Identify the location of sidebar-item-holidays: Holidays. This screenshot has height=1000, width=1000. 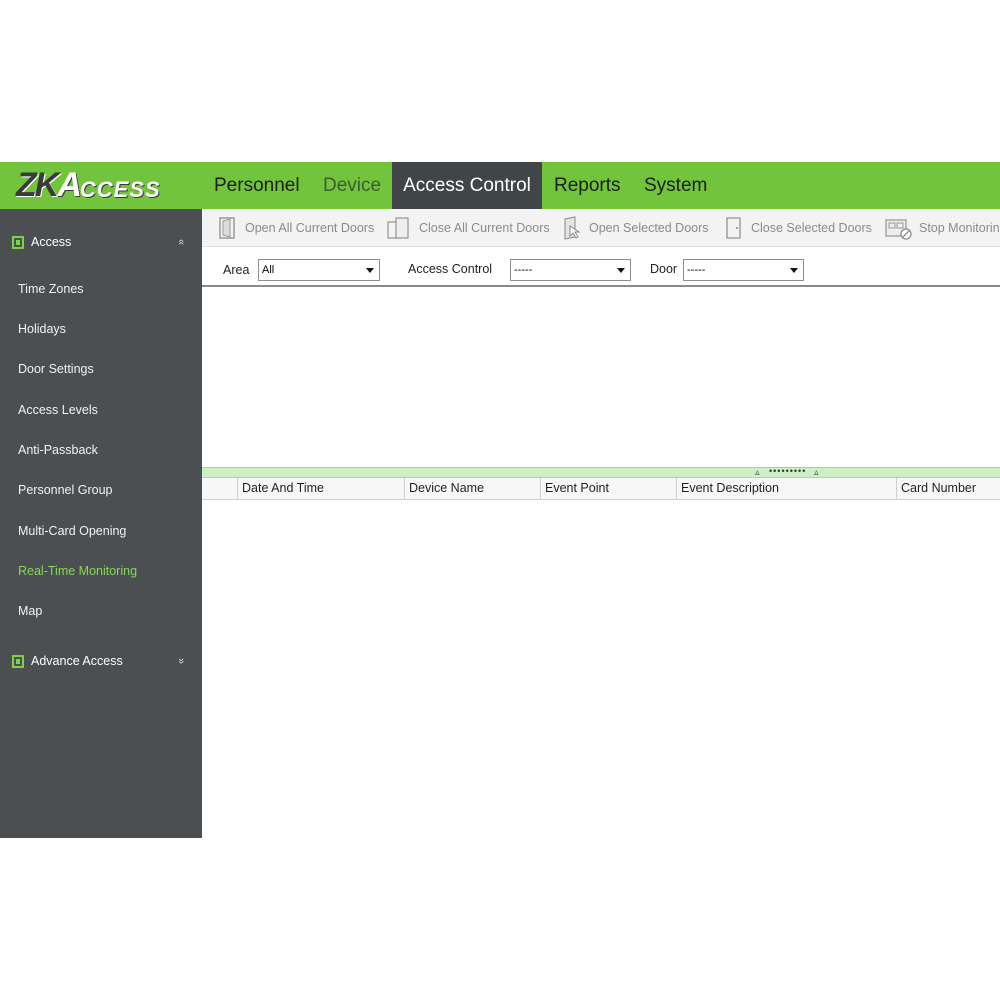
(42, 329).